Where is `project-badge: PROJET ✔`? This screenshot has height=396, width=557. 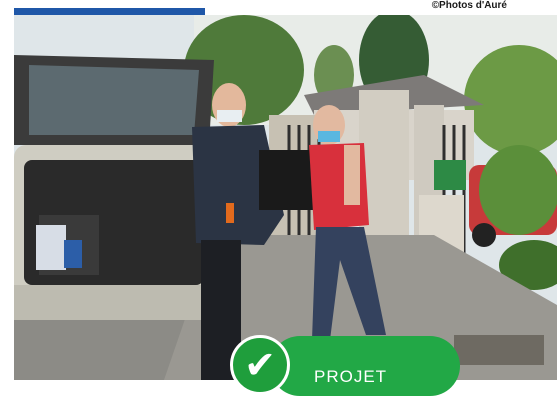
project-badge: PROJET ✔ is located at coordinates (360, 364).